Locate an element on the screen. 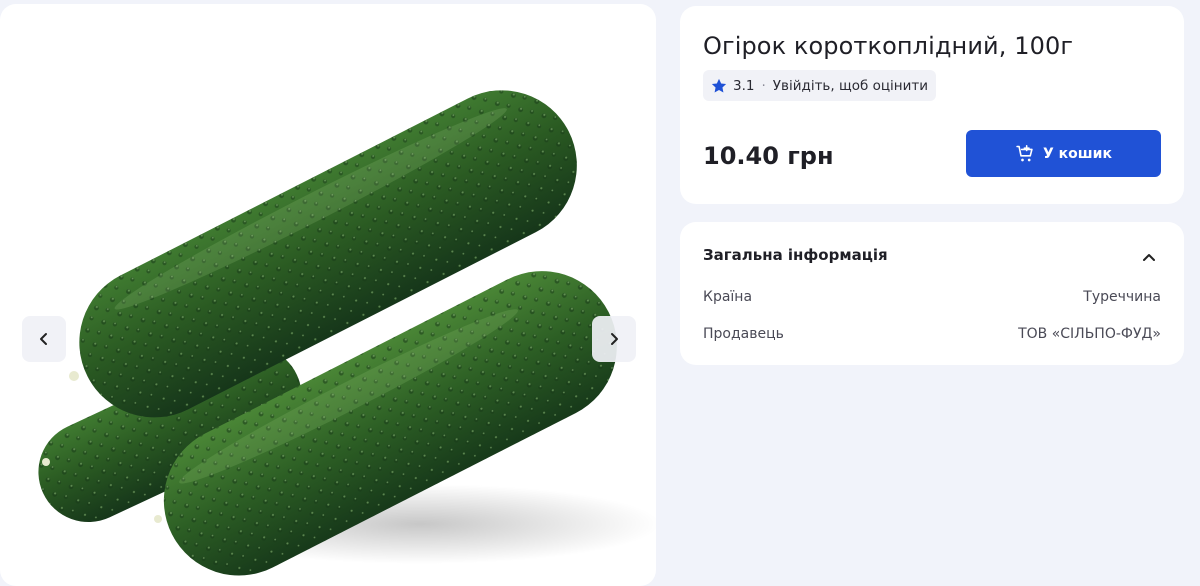  rate-login-link: Увійдіть, щоб оцінити is located at coordinates (850, 86).